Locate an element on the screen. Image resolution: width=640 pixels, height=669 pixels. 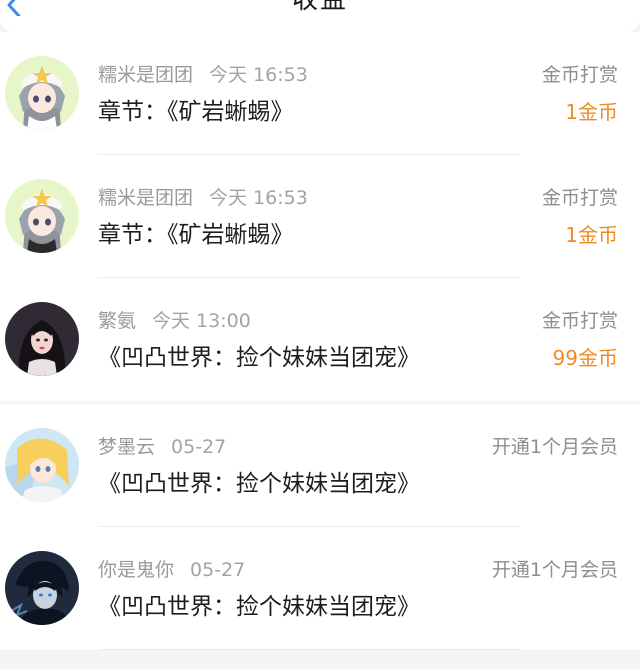
username: 繁氨 is located at coordinates (117, 321).